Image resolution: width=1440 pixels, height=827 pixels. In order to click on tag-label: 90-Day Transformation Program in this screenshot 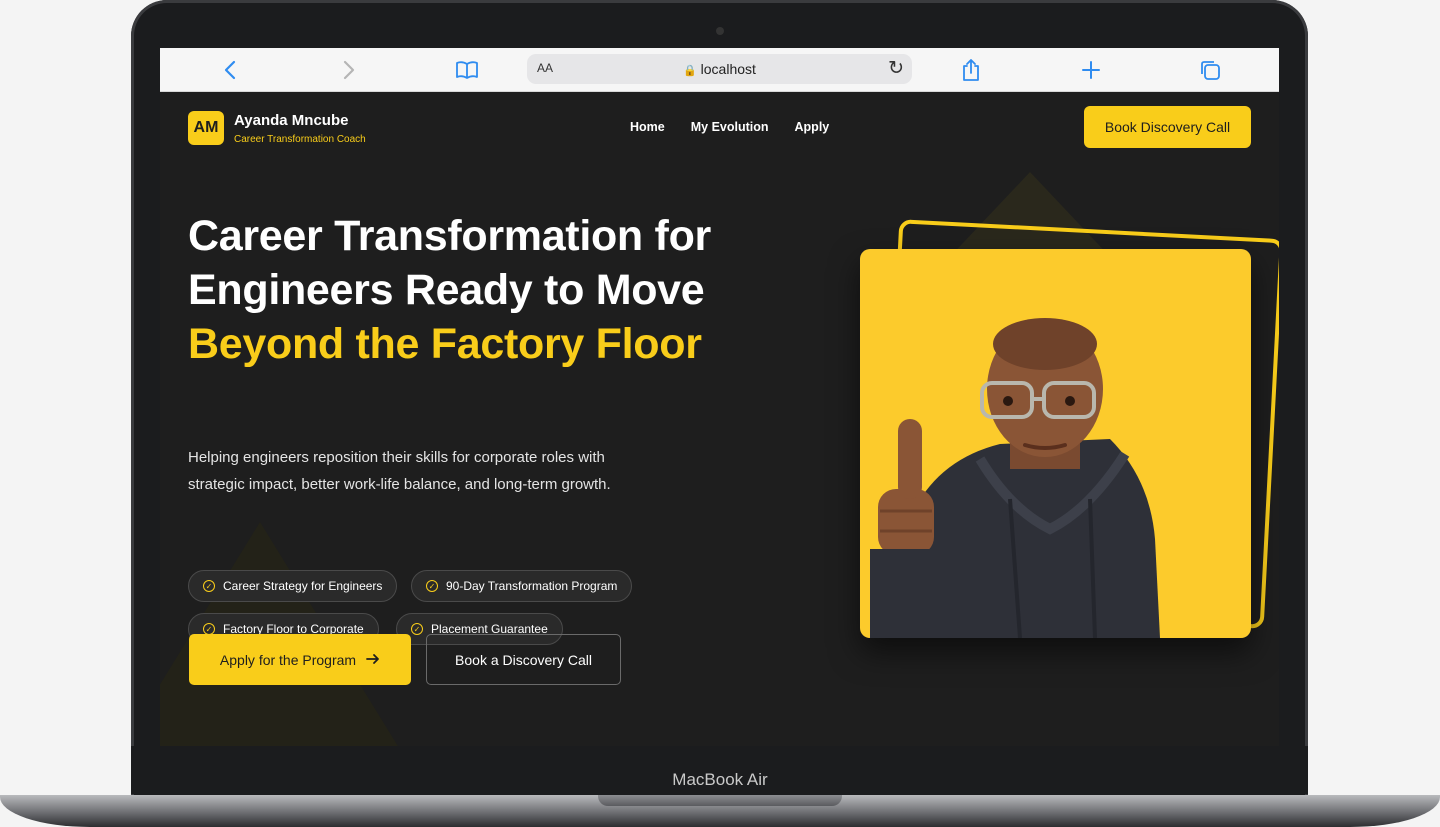, I will do `click(532, 586)`.